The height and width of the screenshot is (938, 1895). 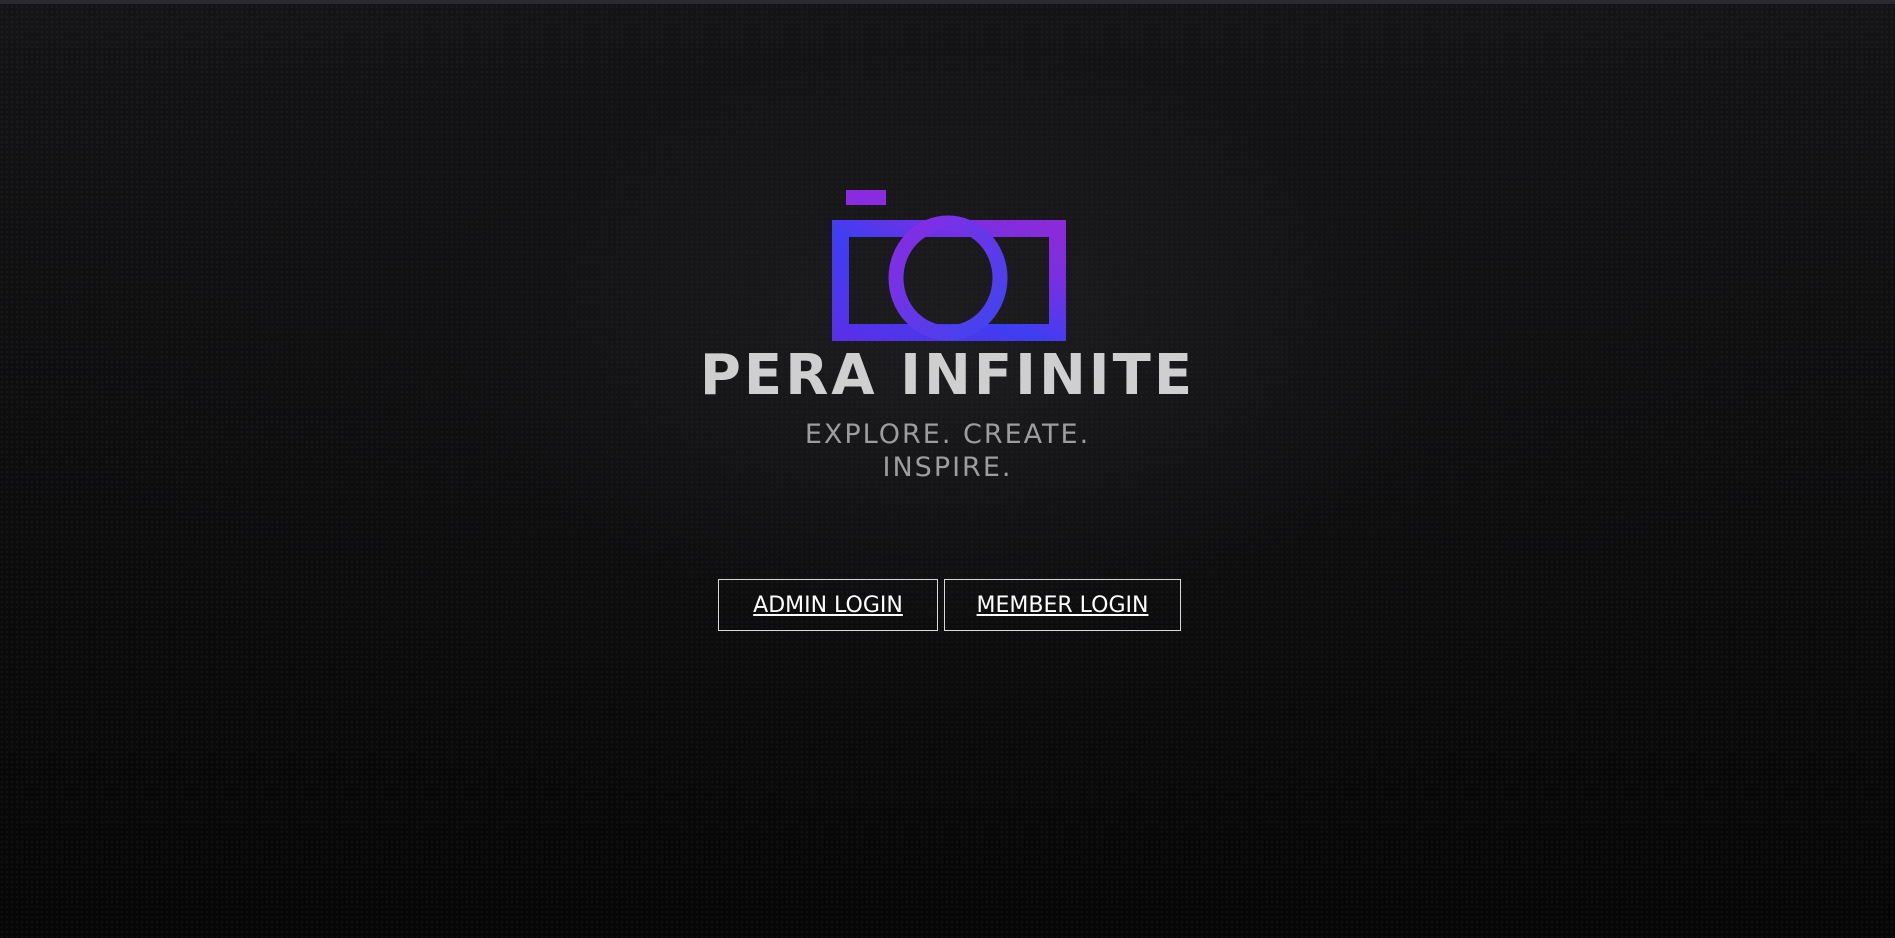 What do you see at coordinates (948, 265) in the screenshot?
I see `camera-icon` at bounding box center [948, 265].